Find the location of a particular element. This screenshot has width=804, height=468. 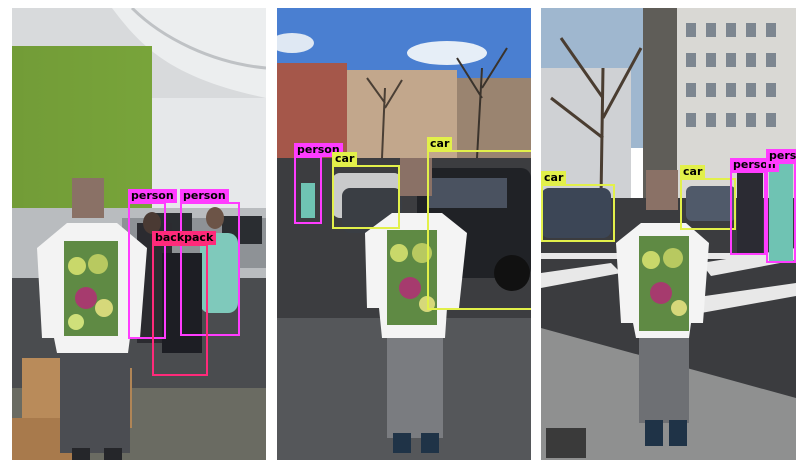

detection-label: backpack is located at coordinates (184, 238).